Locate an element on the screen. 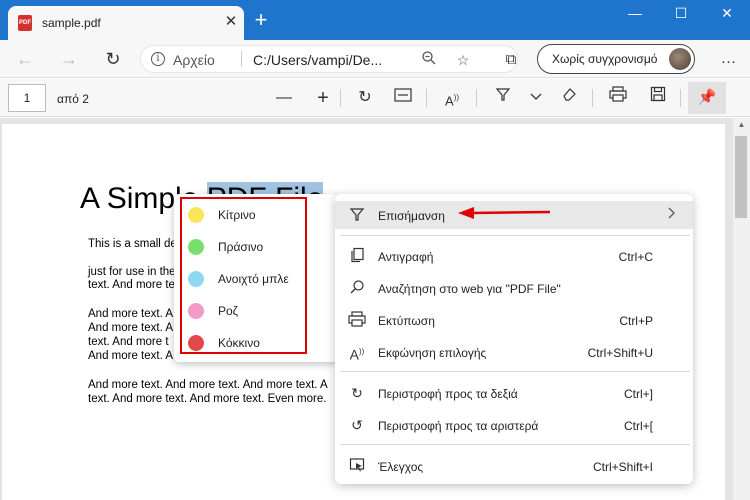 The height and width of the screenshot is (500, 750). menu-item-copy: Αντιγραφή Ctrl+C is located at coordinates (514, 256).